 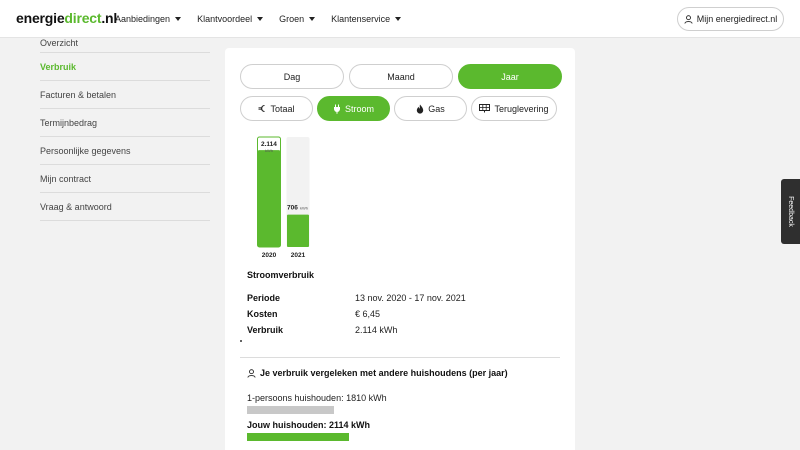 What do you see at coordinates (69, 122) in the screenshot?
I see `sidebar-item-label: Termijnbedrag` at bounding box center [69, 122].